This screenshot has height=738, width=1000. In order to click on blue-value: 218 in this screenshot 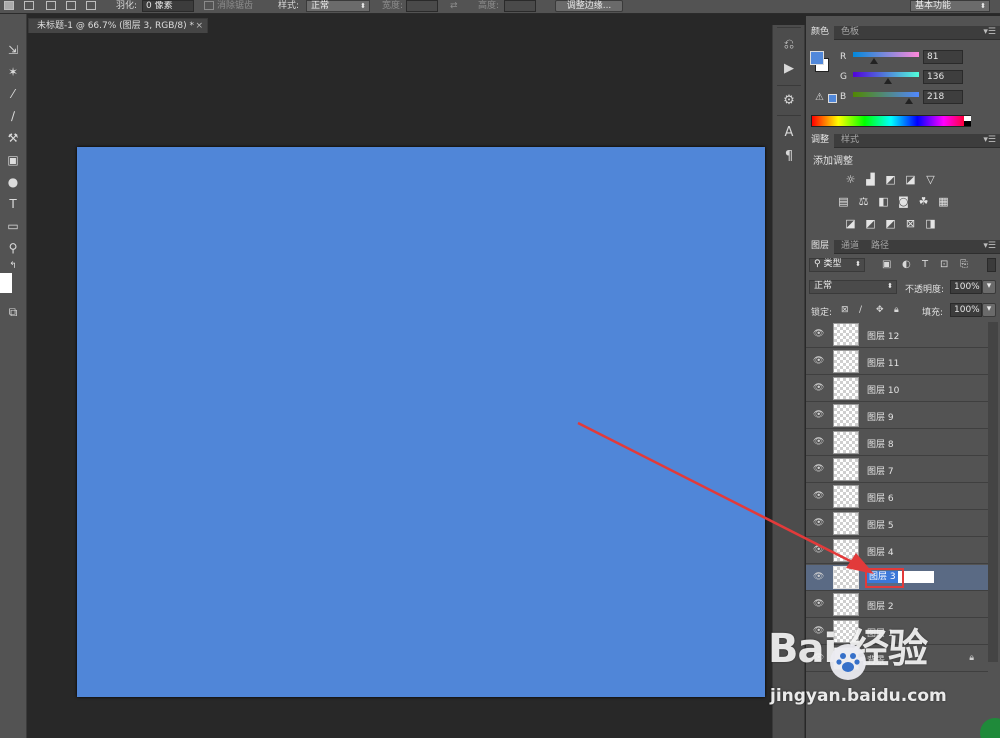, I will do `click(943, 97)`.